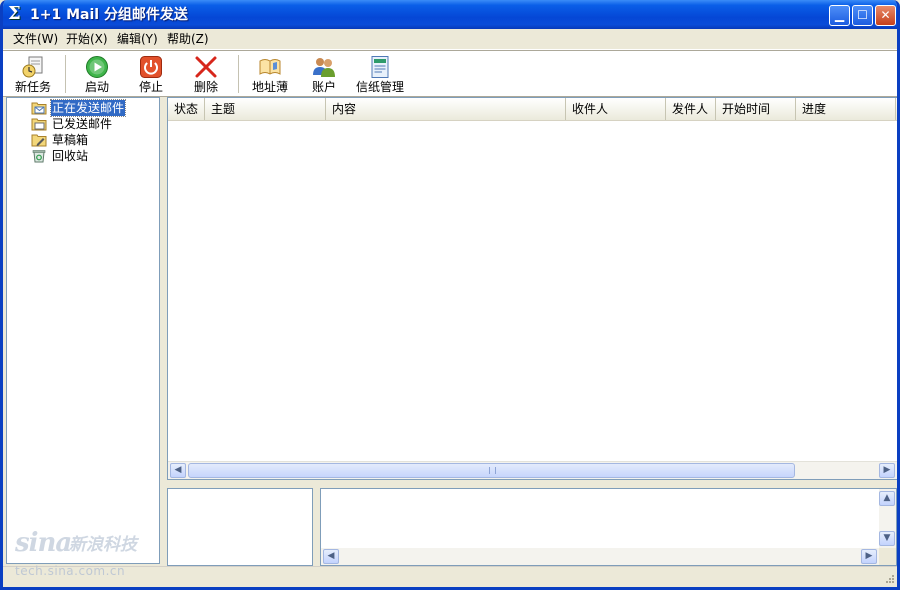 The height and width of the screenshot is (590, 900). I want to click on title-bar: Σ 1+1 Mail 分组邮件发送 ▁ ☐ ✕, so click(450, 14).